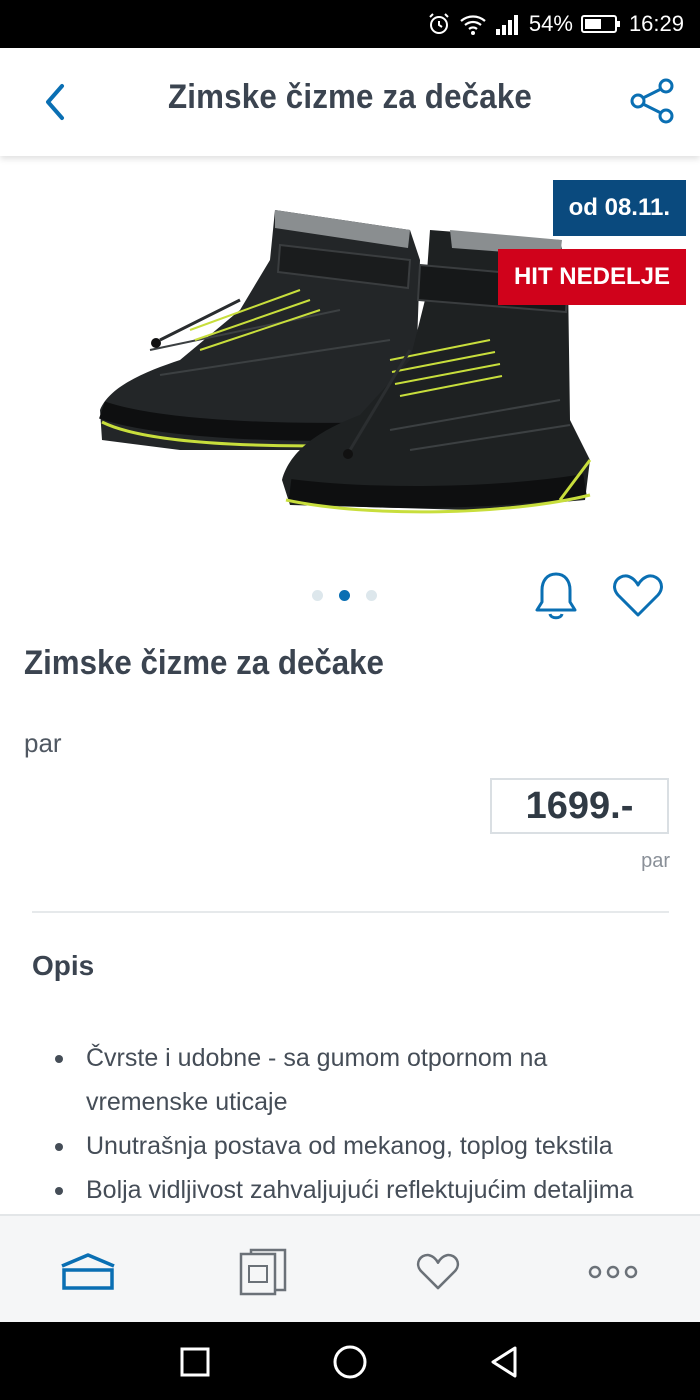 The image size is (700, 1400). I want to click on divider, so click(350, 912).